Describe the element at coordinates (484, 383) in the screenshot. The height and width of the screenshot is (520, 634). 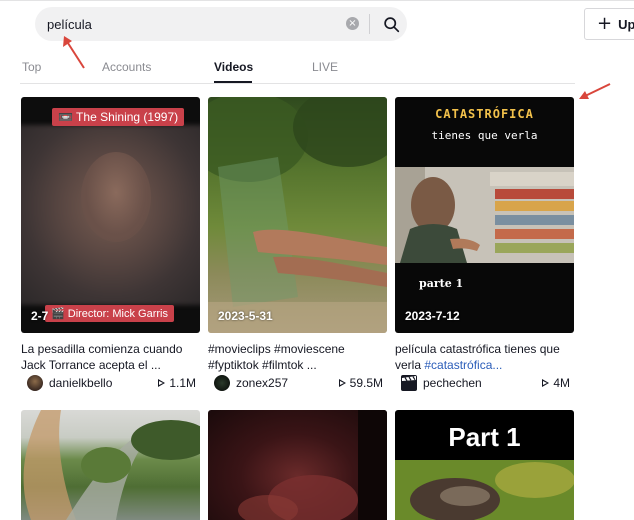
I see `video-meta: pechechen 4M` at that location.